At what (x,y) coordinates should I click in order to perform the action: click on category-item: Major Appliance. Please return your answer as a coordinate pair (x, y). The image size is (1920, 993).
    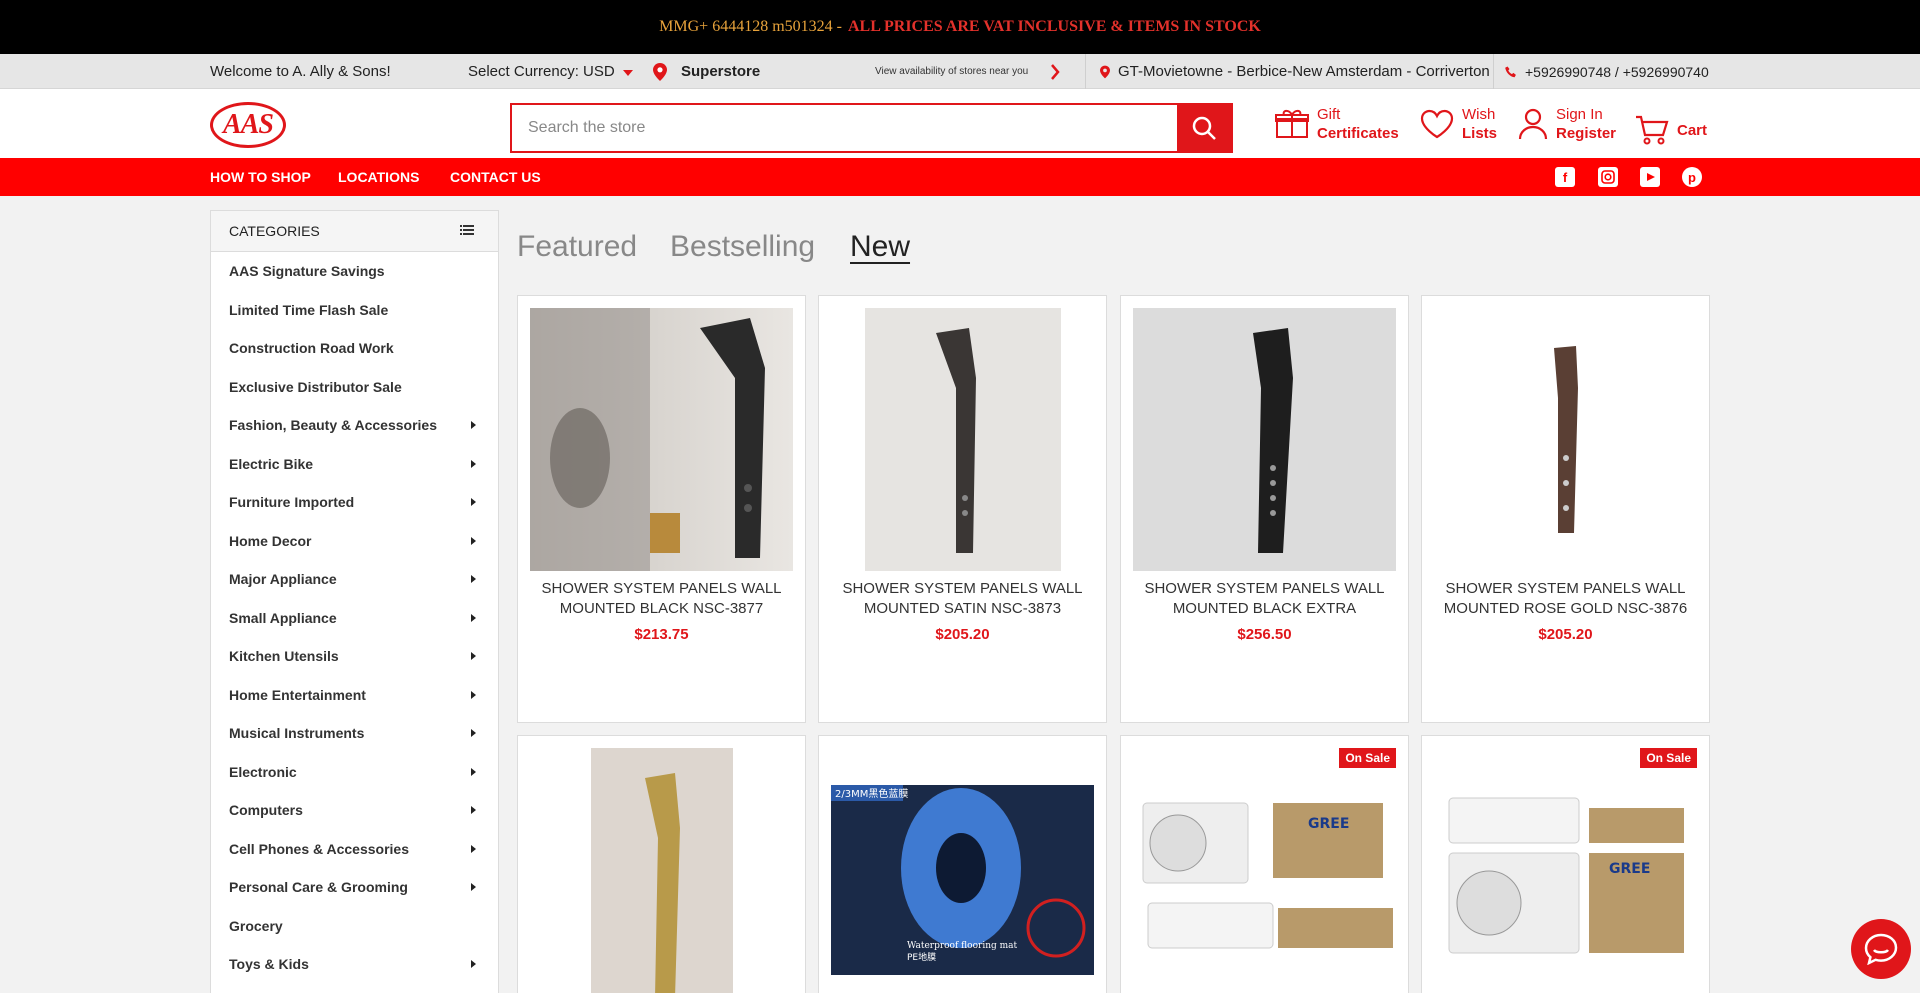
    Looking at the image, I should click on (354, 579).